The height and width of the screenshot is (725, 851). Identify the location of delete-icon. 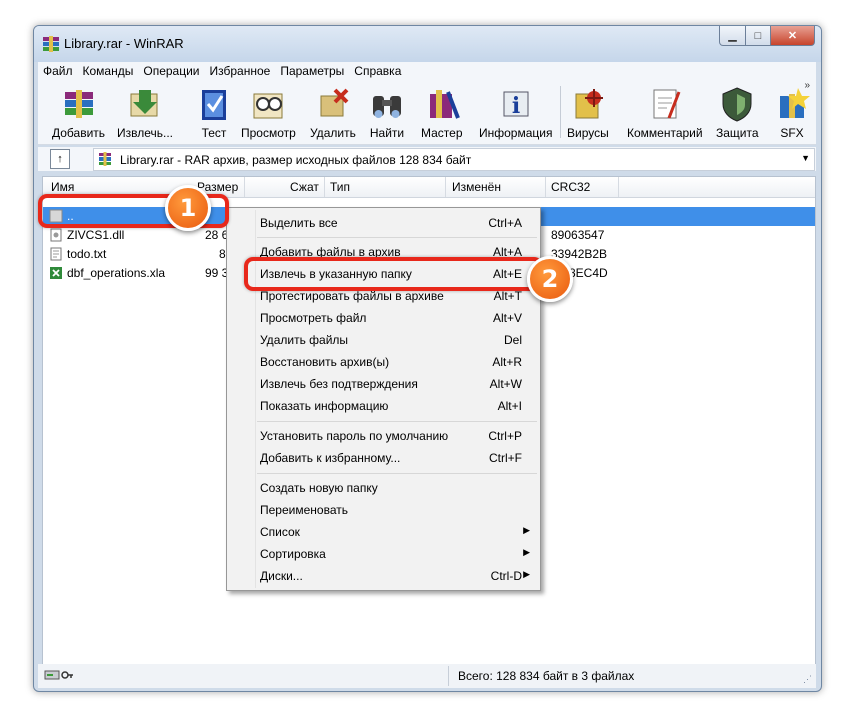
(334, 102).